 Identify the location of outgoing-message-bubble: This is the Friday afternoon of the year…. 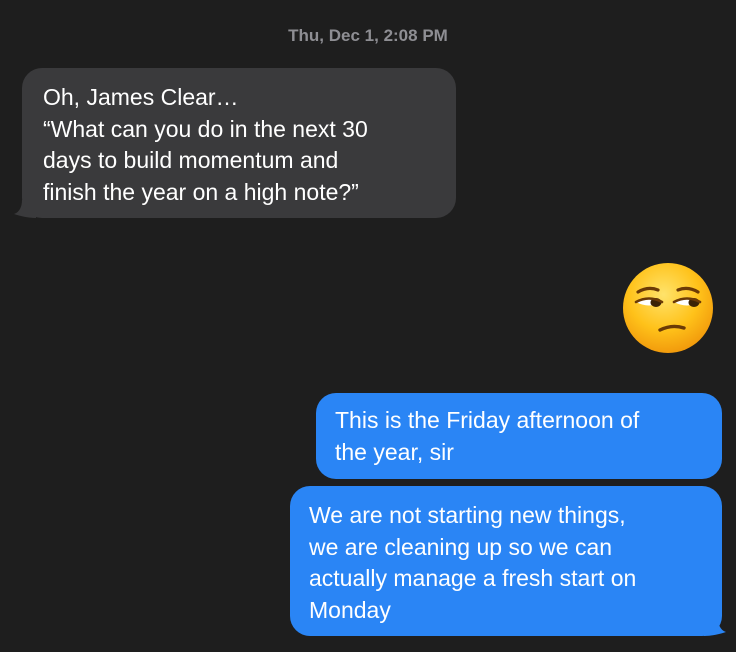
(519, 436).